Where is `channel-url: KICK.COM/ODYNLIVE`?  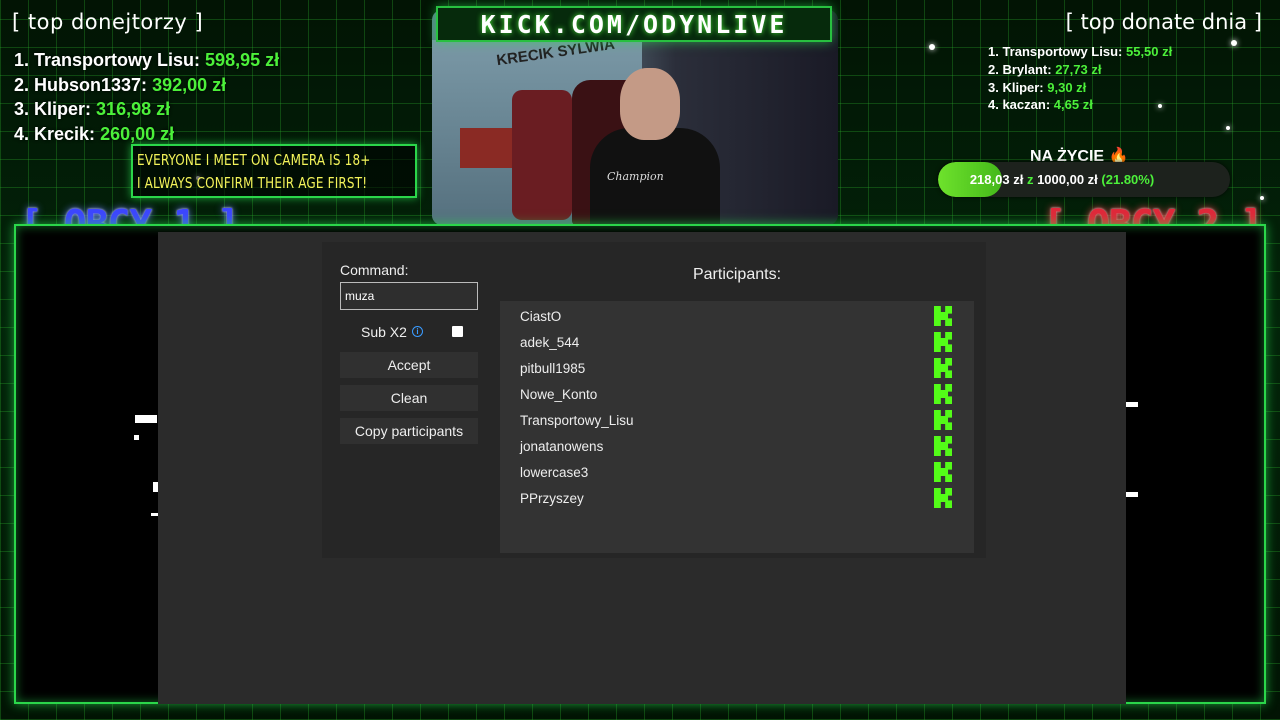 channel-url: KICK.COM/ODYNLIVE is located at coordinates (634, 24).